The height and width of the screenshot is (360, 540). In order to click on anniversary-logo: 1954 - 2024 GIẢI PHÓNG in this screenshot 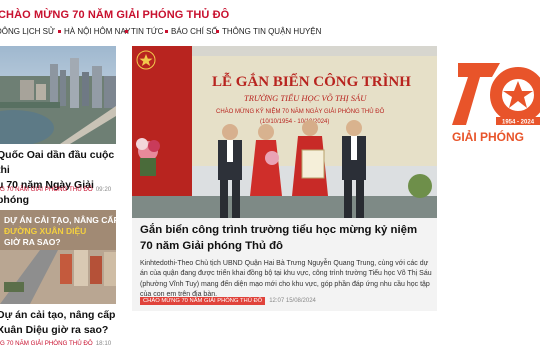, I will do `click(496, 100)`.